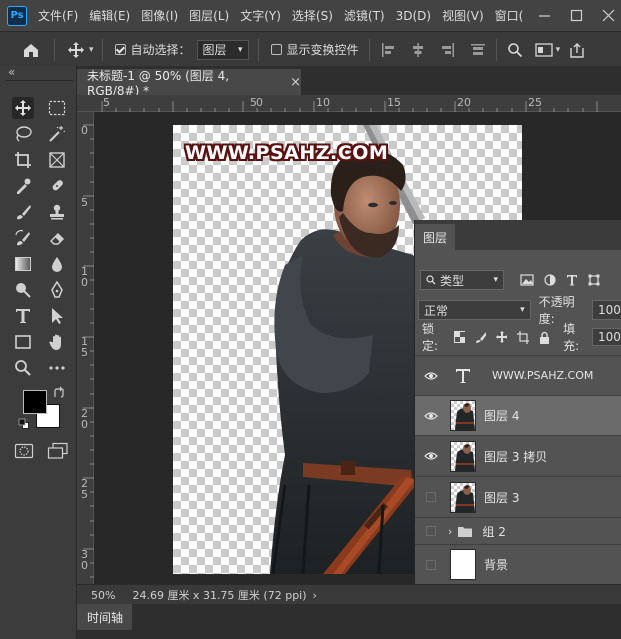 Image resolution: width=621 pixels, height=639 pixels. I want to click on document-tab: 未标题-1 @ 50% (图层 4, RGB/8#) * ×, so click(189, 83).